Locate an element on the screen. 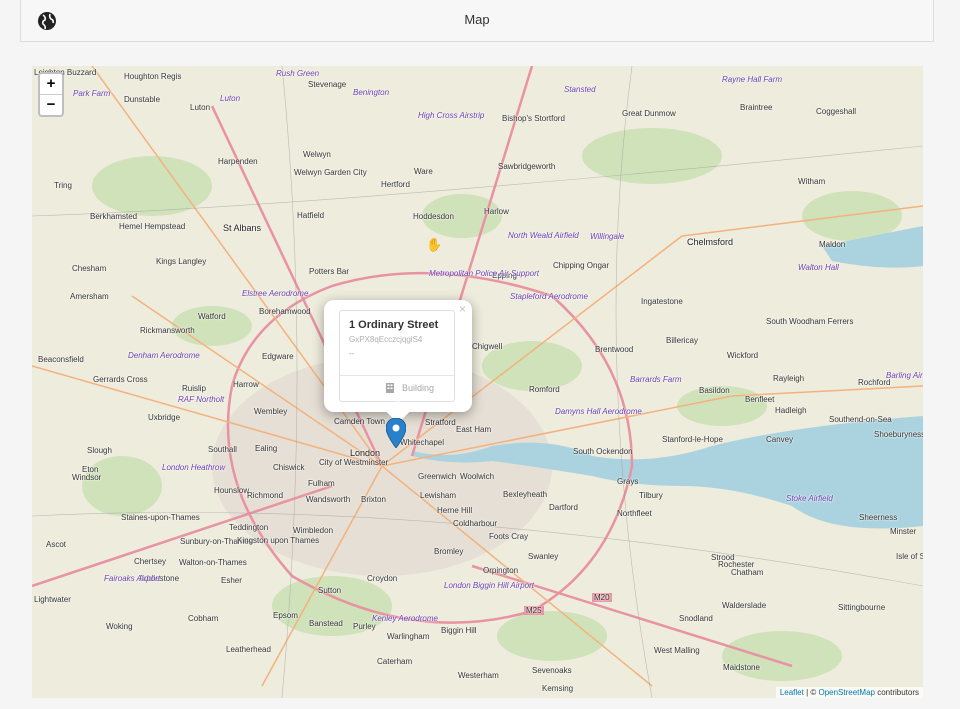 Image resolution: width=960 pixels, height=709 pixels. osm-link: OpenStreetMap is located at coordinates (846, 692).